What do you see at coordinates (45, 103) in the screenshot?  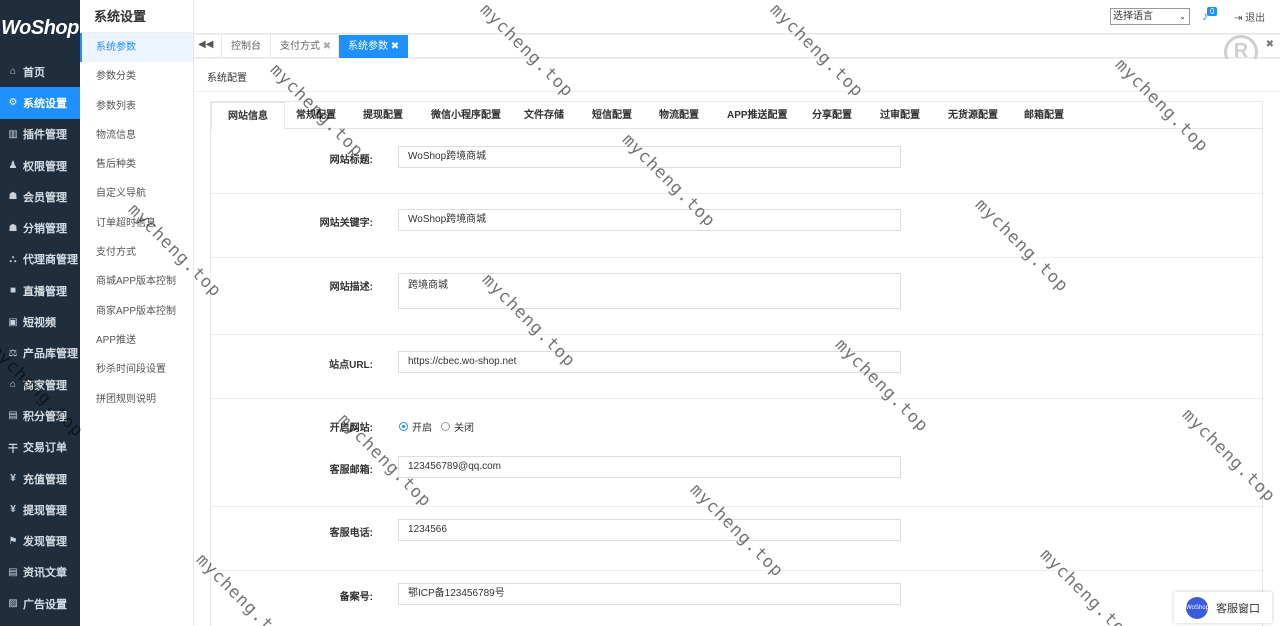 I see `nav-item-label: 系统设置` at bounding box center [45, 103].